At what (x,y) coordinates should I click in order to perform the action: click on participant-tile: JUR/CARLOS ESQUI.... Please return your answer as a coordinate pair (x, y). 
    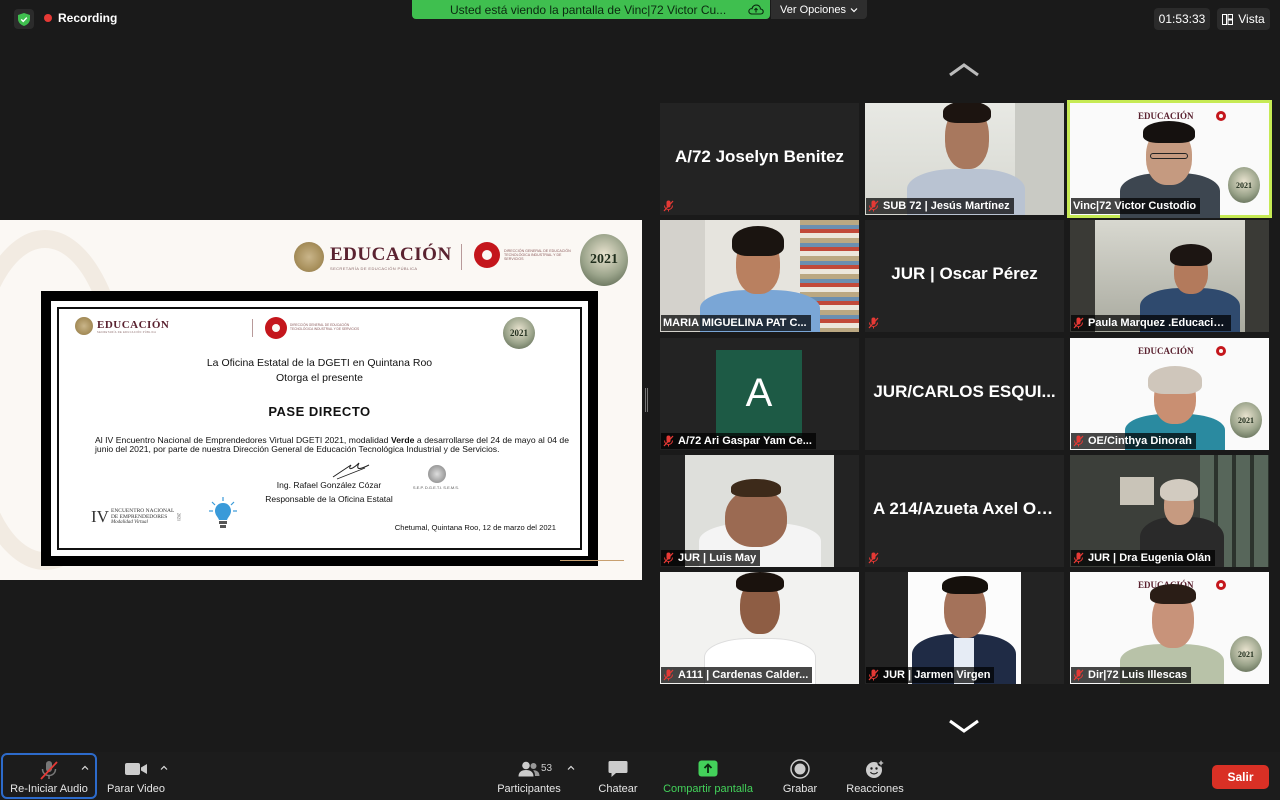
    Looking at the image, I should click on (964, 394).